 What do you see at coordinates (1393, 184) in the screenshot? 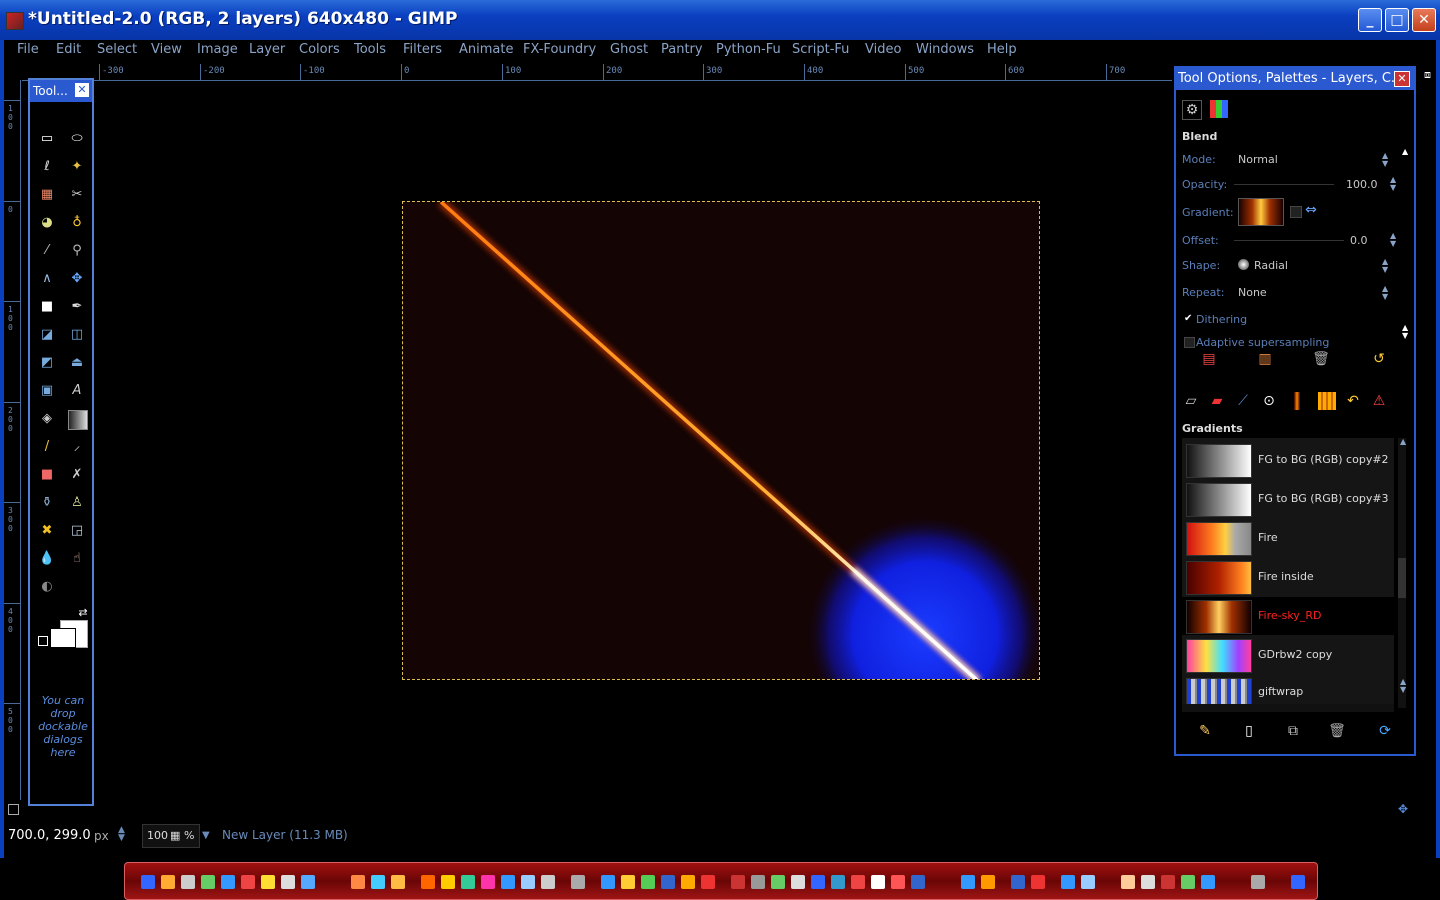
I see `opacity-spin-icon: ▲ ▼` at bounding box center [1393, 184].